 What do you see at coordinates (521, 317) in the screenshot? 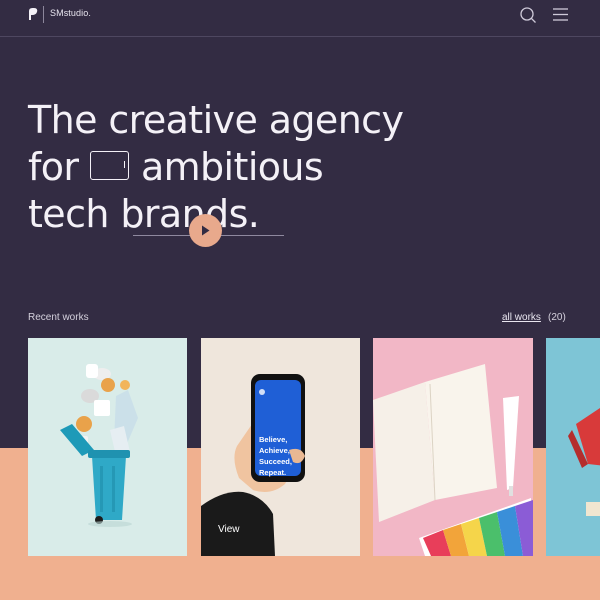
I see `all-works-link: all works` at bounding box center [521, 317].